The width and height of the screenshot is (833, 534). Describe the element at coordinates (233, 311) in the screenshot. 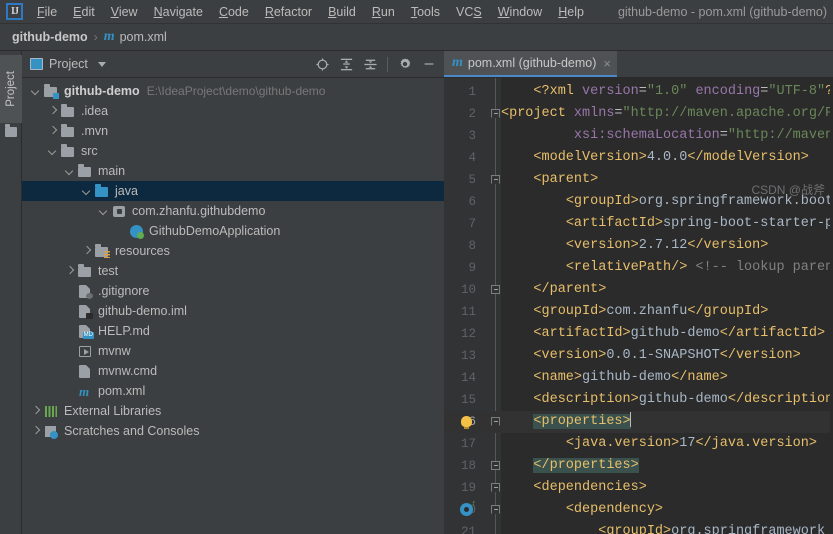

I see `tree-node-github-demo-iml: github-demo.iml` at that location.